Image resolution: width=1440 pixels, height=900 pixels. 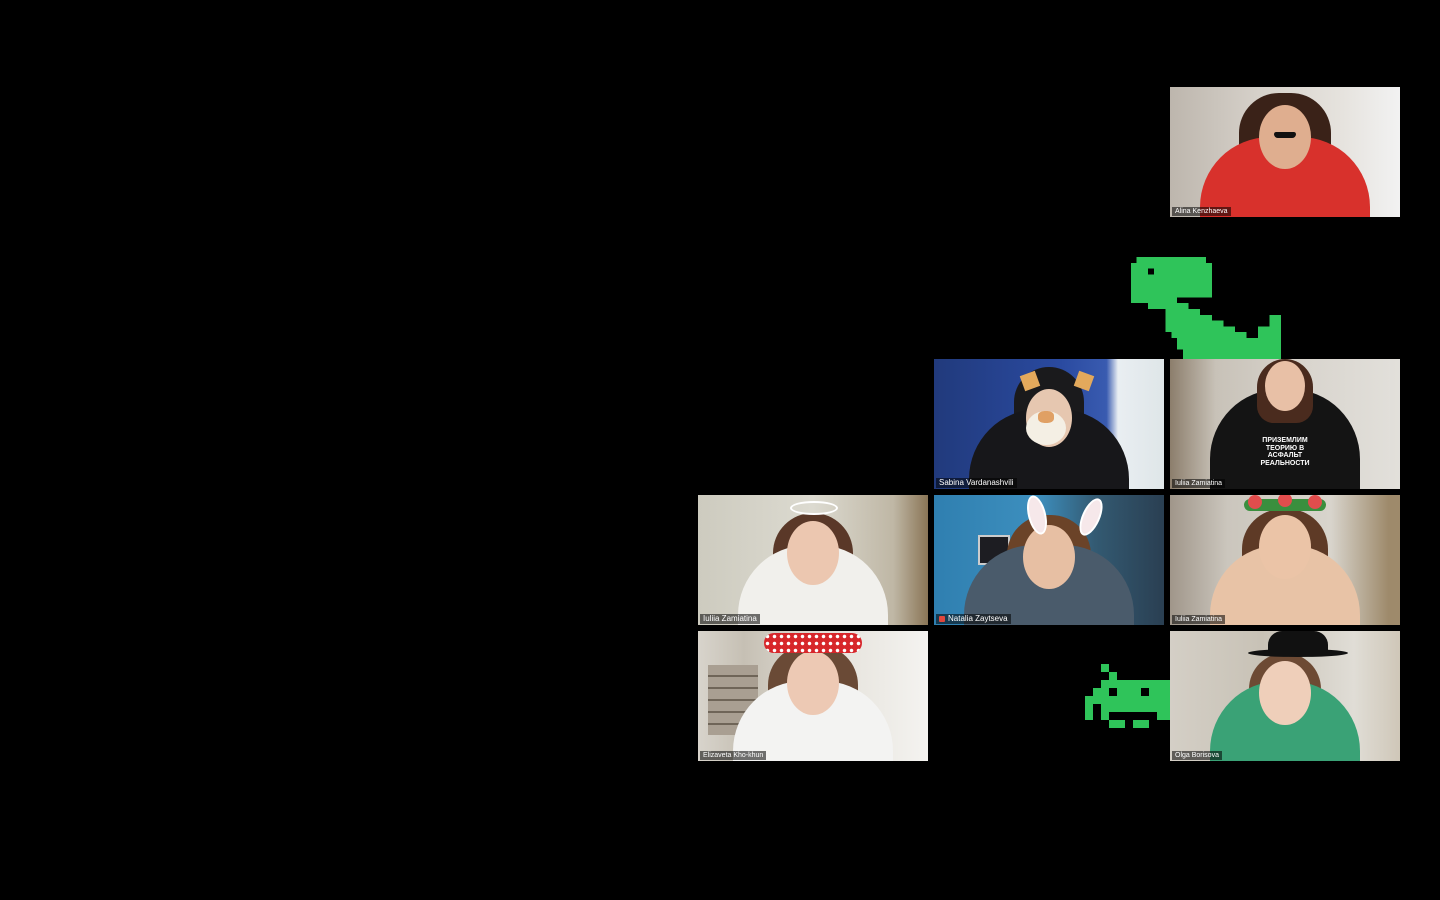 I want to click on video-tile-iuliia-zamiatina-halo: Iuliia Zamiatina, so click(x=813, y=560).